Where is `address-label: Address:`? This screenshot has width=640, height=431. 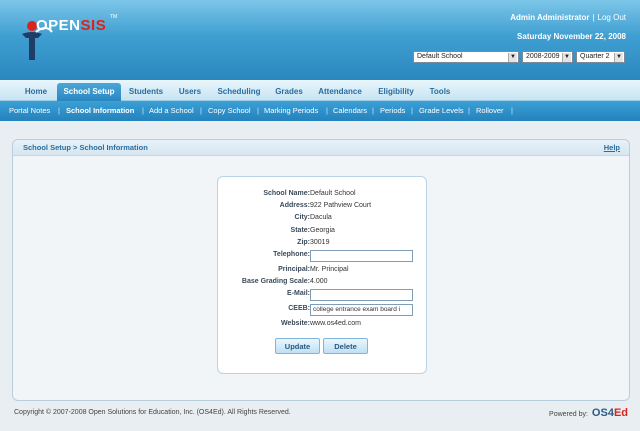 address-label: Address: is located at coordinates (294, 205).